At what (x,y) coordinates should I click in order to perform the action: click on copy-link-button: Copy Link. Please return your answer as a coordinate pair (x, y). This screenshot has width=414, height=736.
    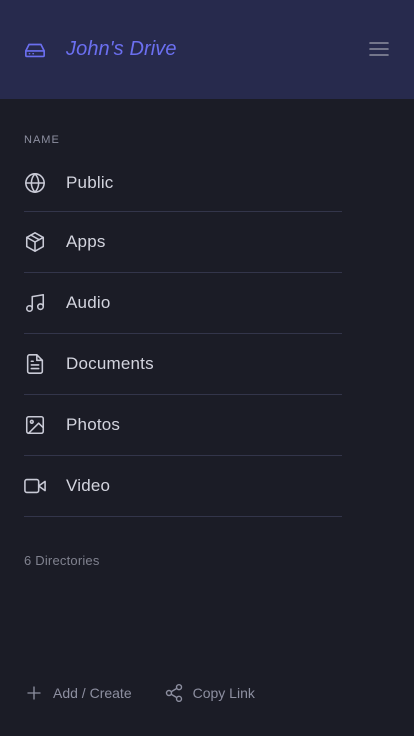
    Looking at the image, I should click on (209, 693).